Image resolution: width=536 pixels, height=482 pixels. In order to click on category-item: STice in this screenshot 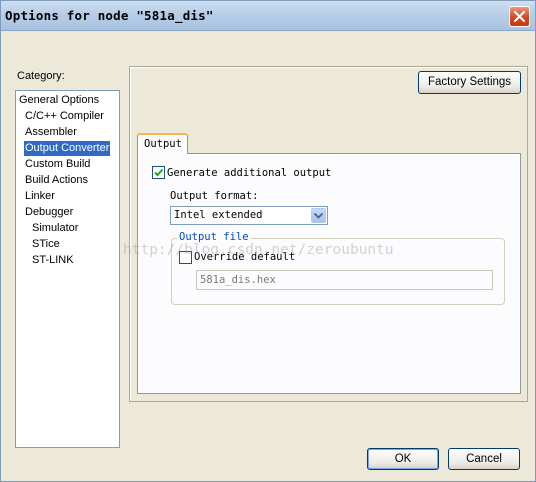, I will do `click(46, 244)`.